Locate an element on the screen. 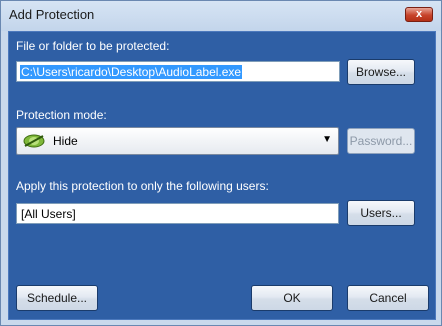 This screenshot has height=326, width=442. protection-mode-value: Hide is located at coordinates (65, 141).